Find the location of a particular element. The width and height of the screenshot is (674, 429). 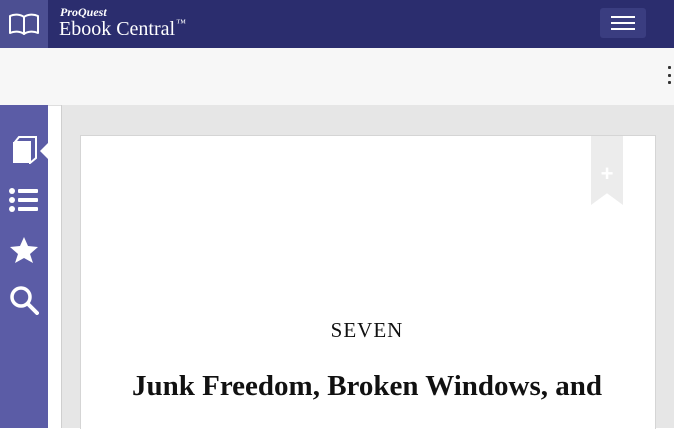

top-navigation-bar: ProQuest Ebook Central™ is located at coordinates (337, 24).